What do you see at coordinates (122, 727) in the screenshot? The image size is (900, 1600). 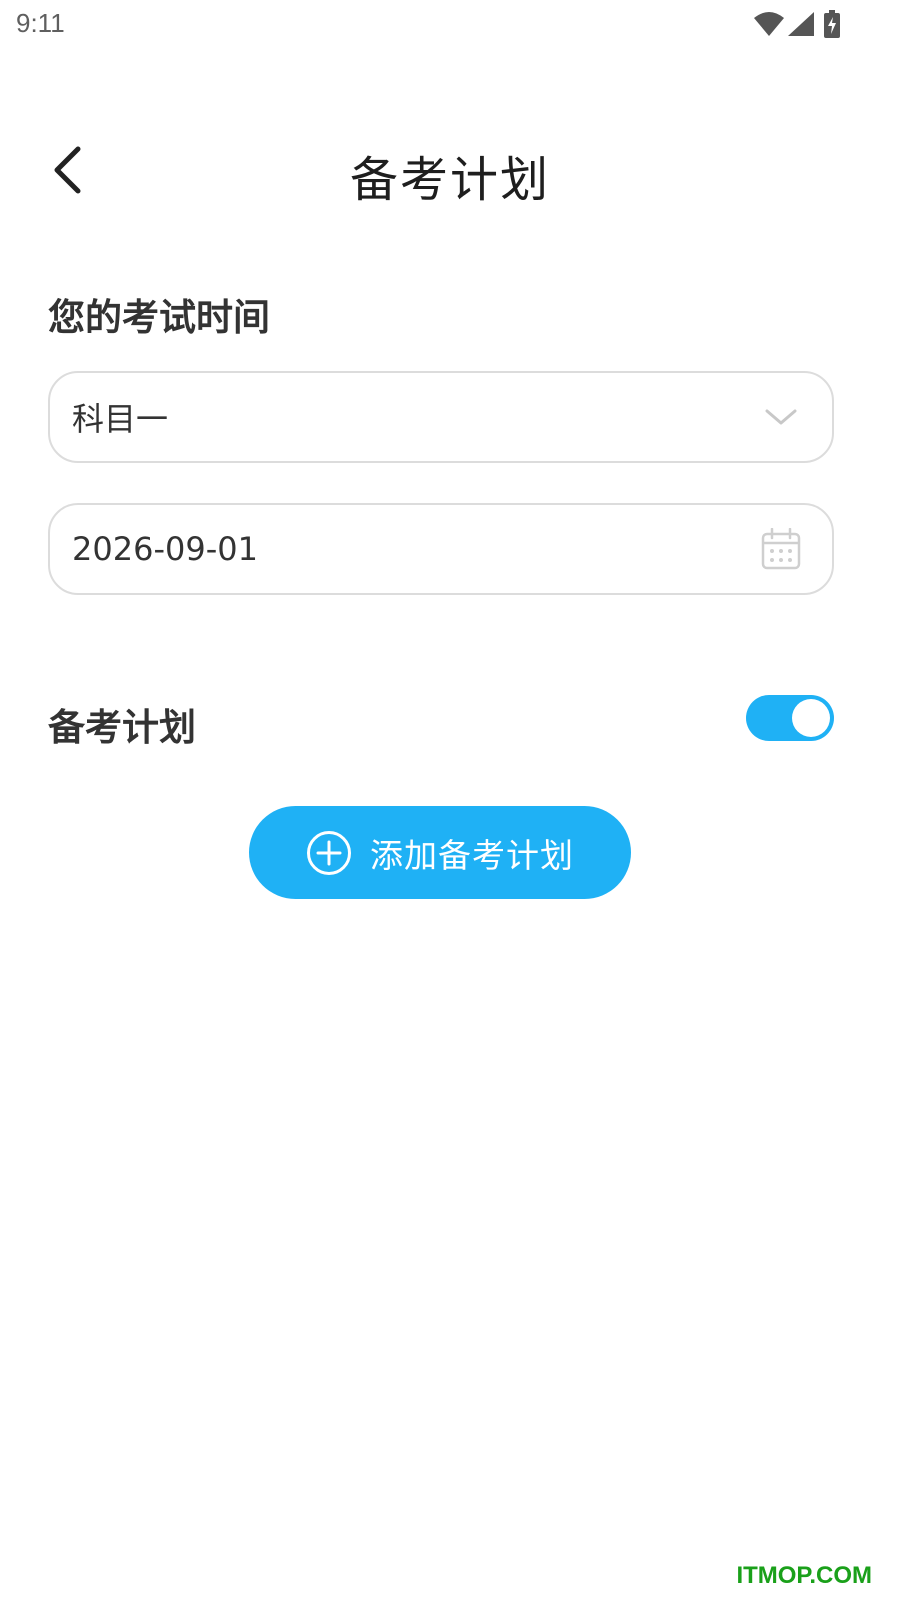 I see `study-plan-section-title: 备考计划` at bounding box center [122, 727].